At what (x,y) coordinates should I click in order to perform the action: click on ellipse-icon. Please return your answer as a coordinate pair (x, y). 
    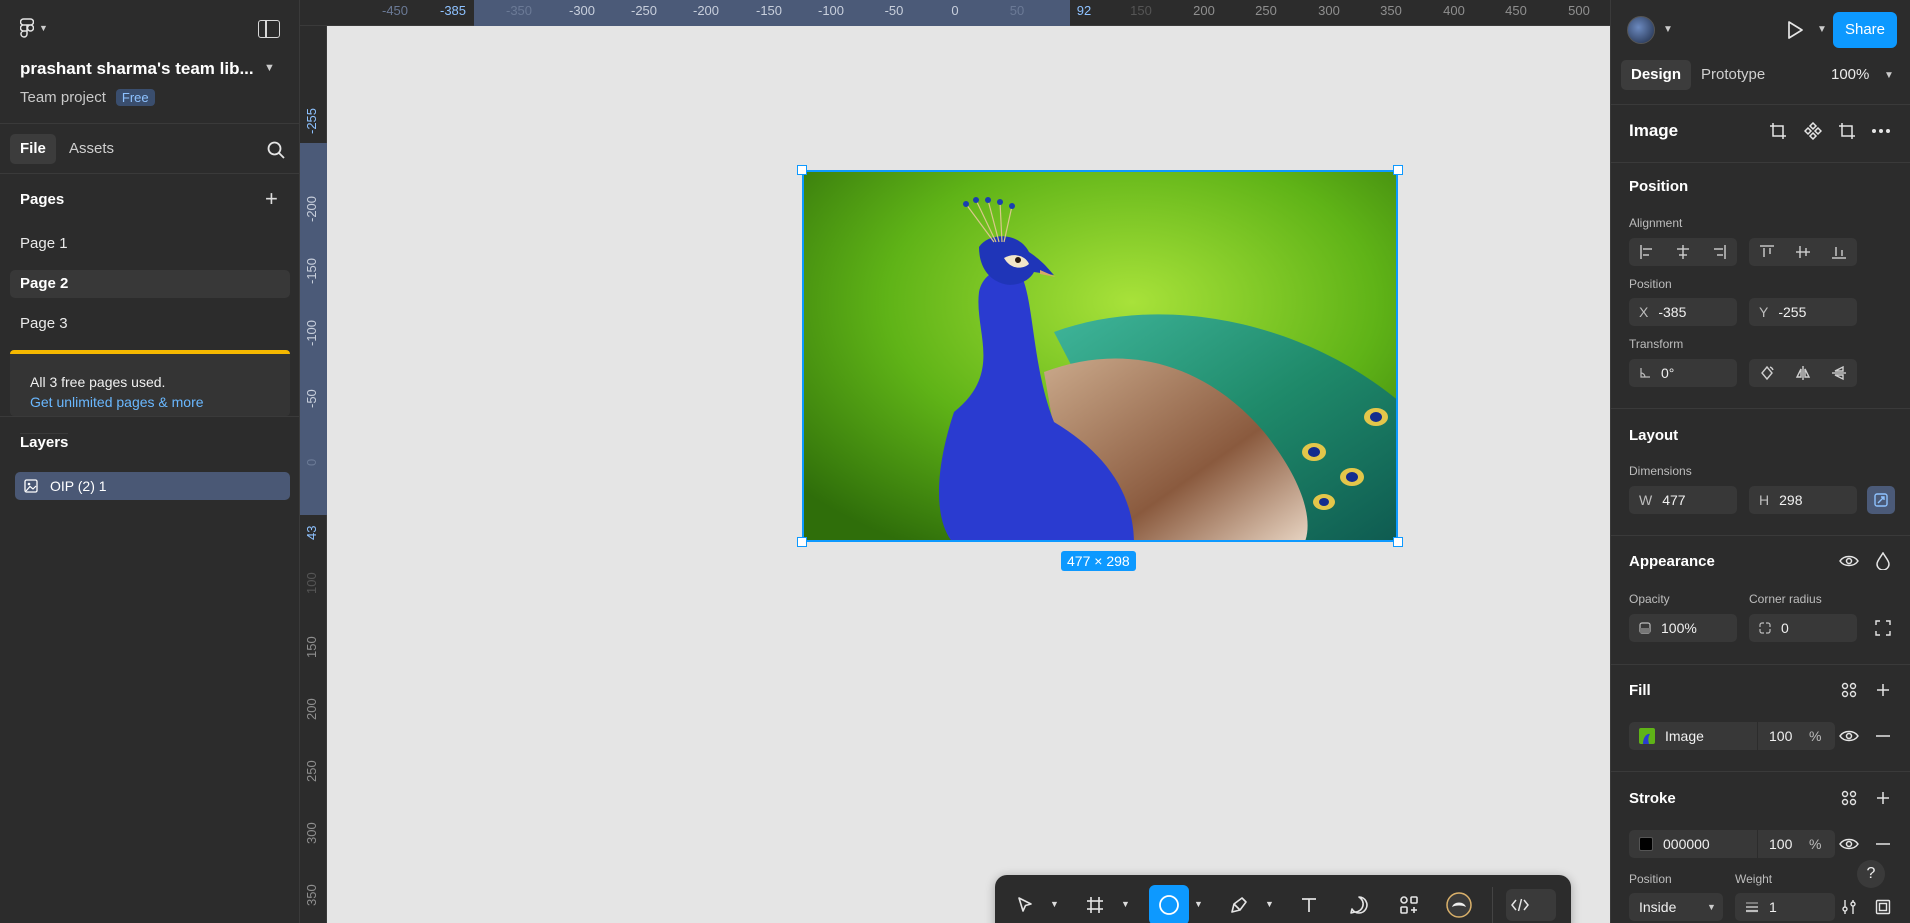
    Looking at the image, I should click on (1169, 905).